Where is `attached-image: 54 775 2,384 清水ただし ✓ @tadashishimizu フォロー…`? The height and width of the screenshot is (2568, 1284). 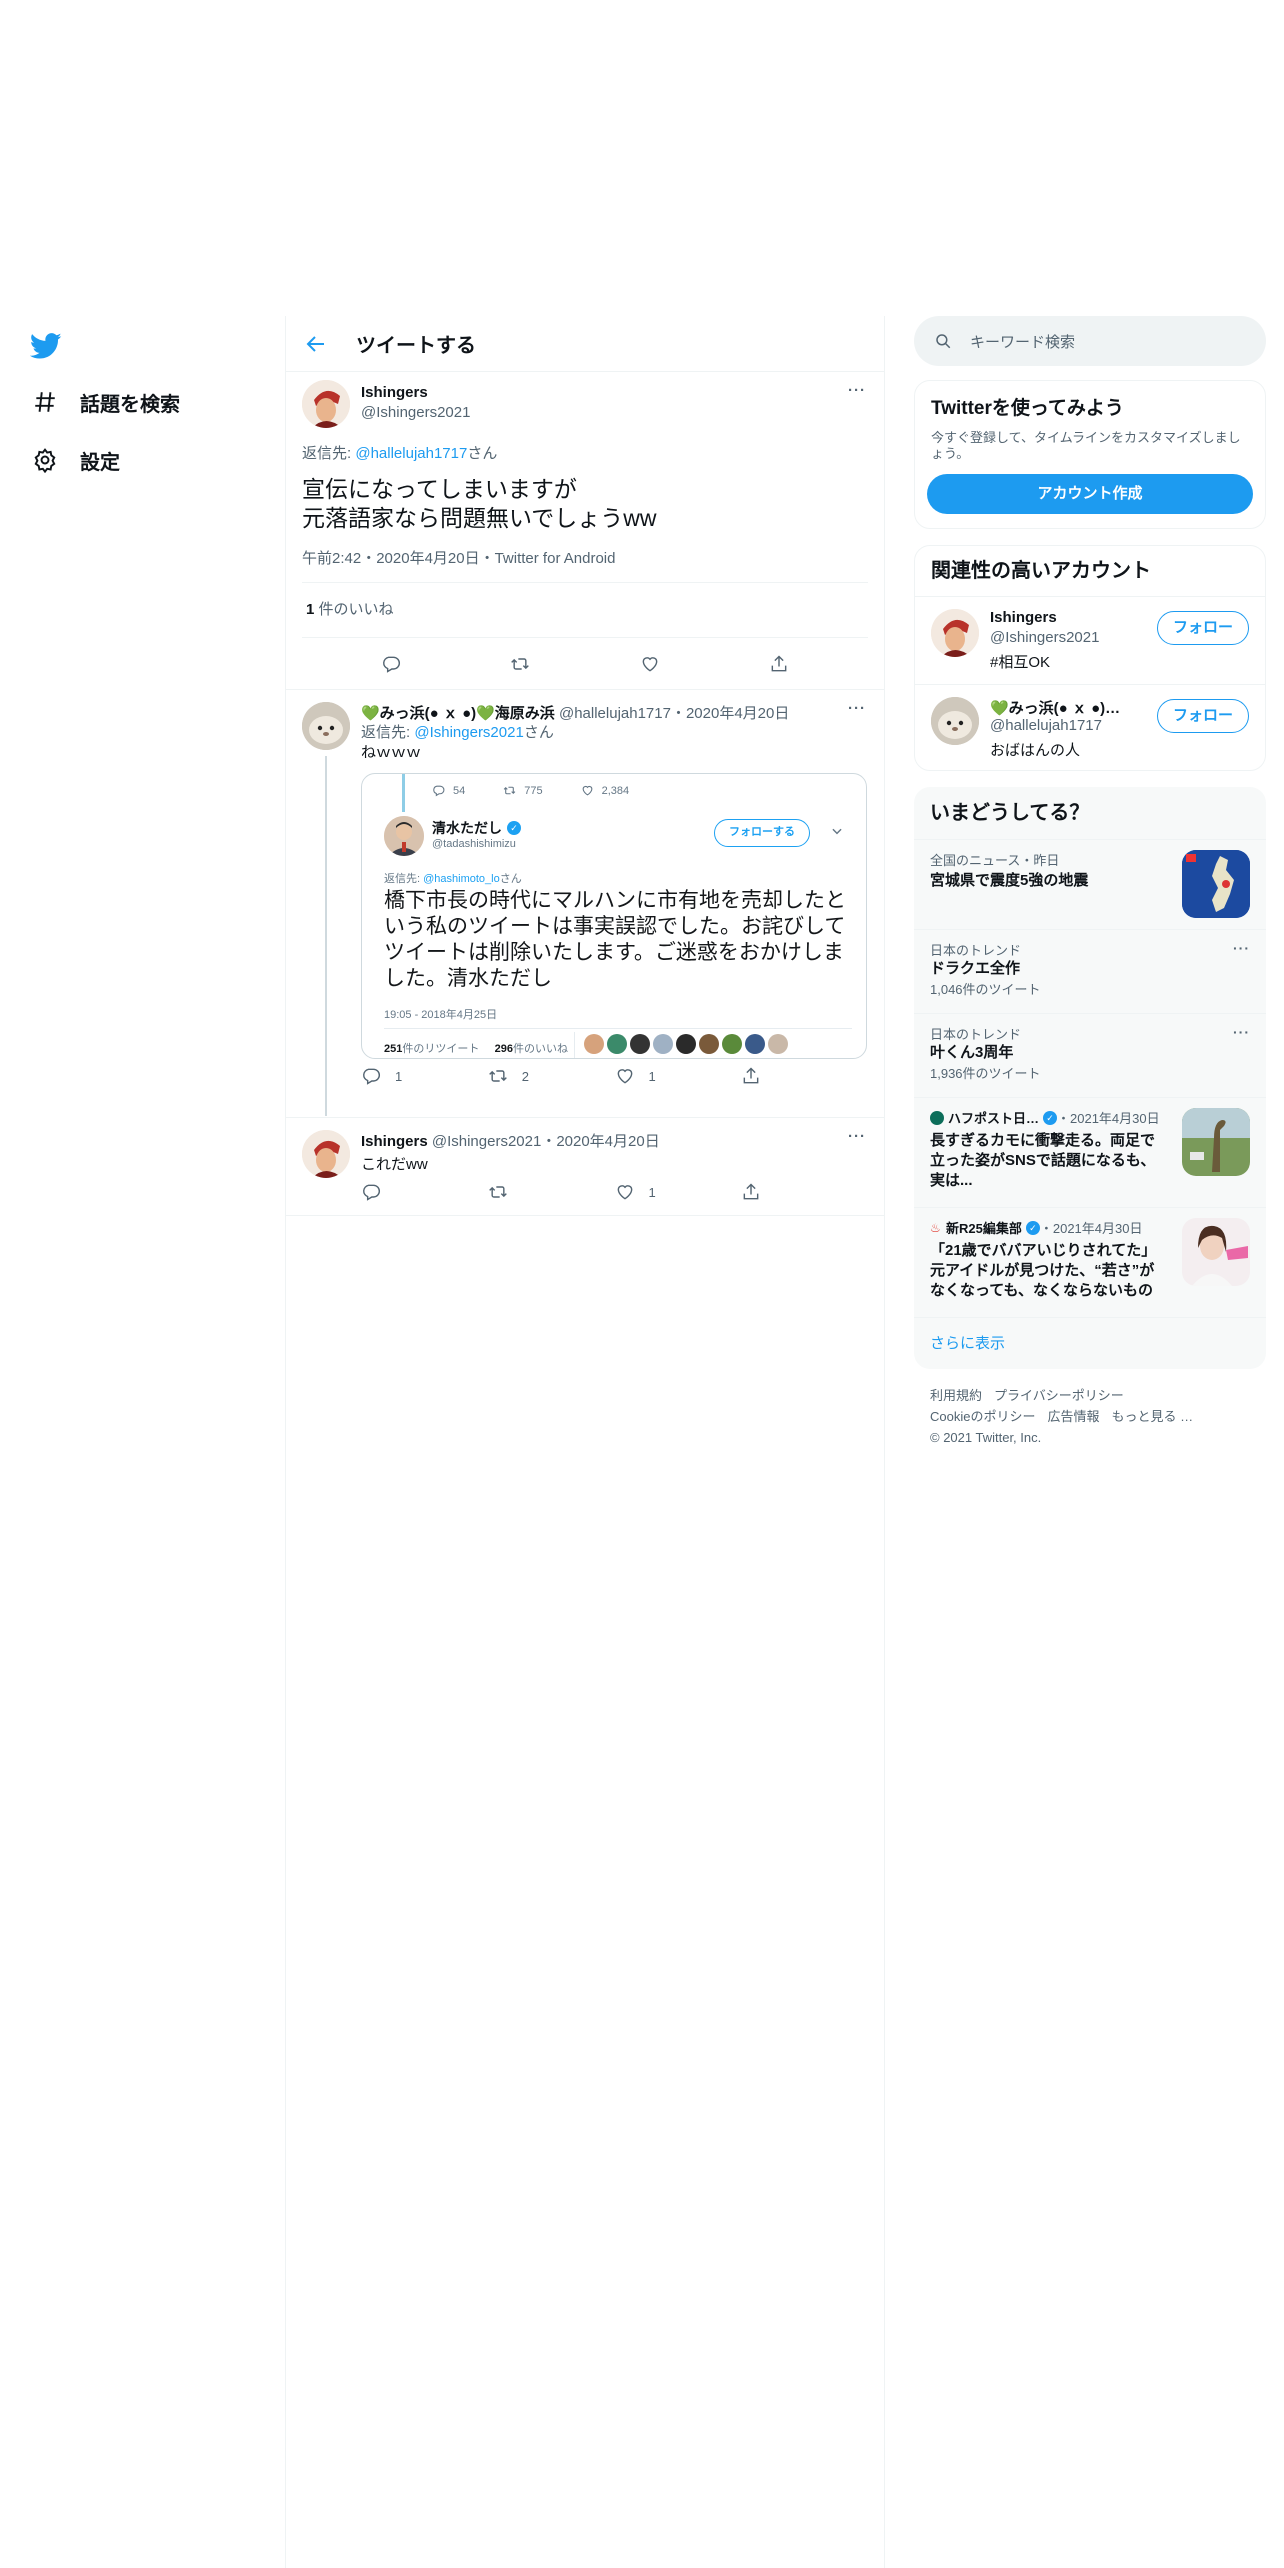 attached-image: 54 775 2,384 清水ただし ✓ @tadashishimizu フォロー… is located at coordinates (614, 916).